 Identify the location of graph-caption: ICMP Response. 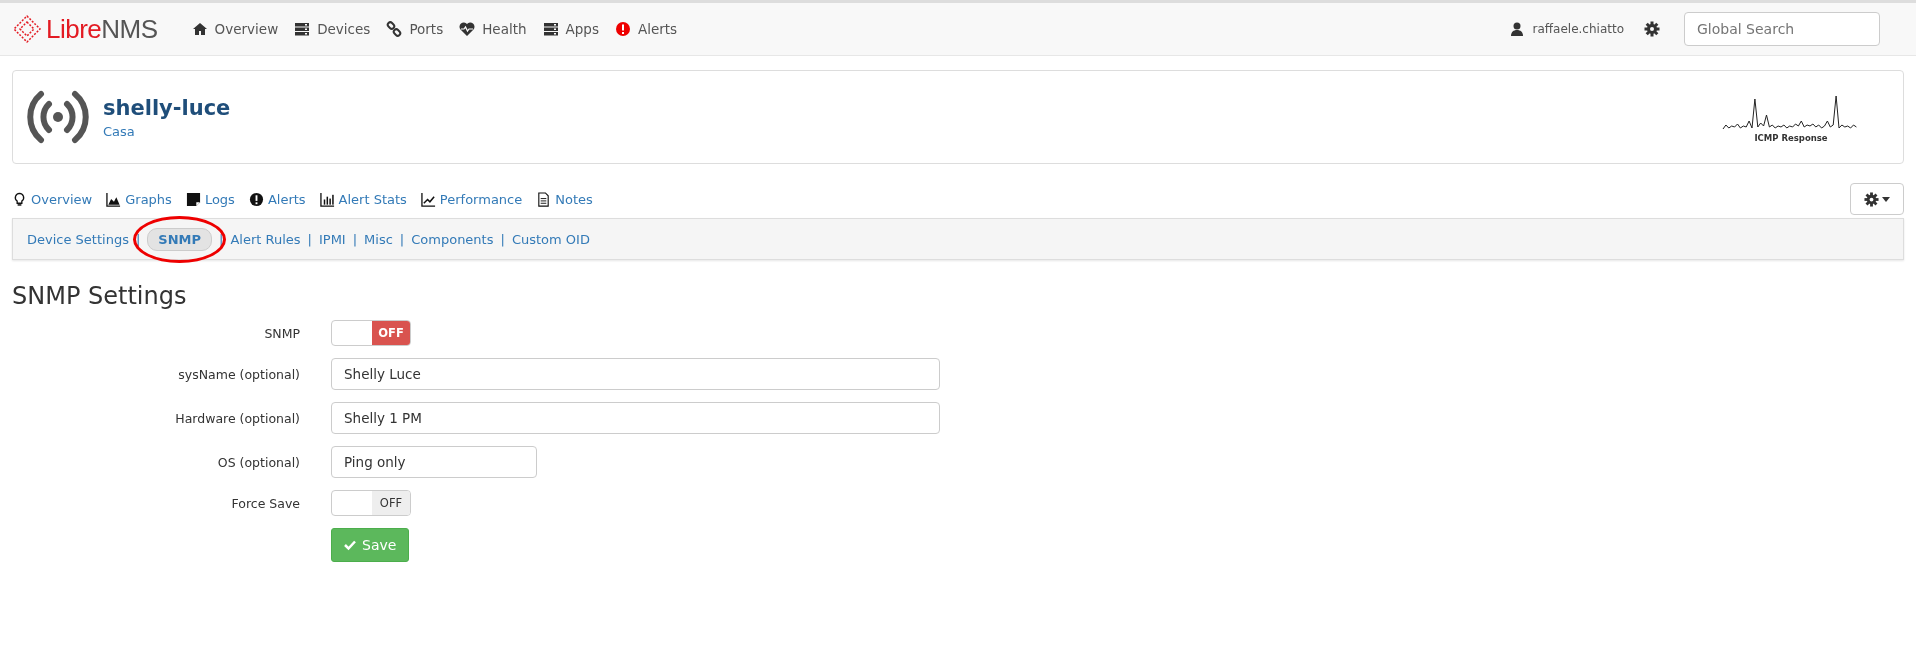
(1791, 138).